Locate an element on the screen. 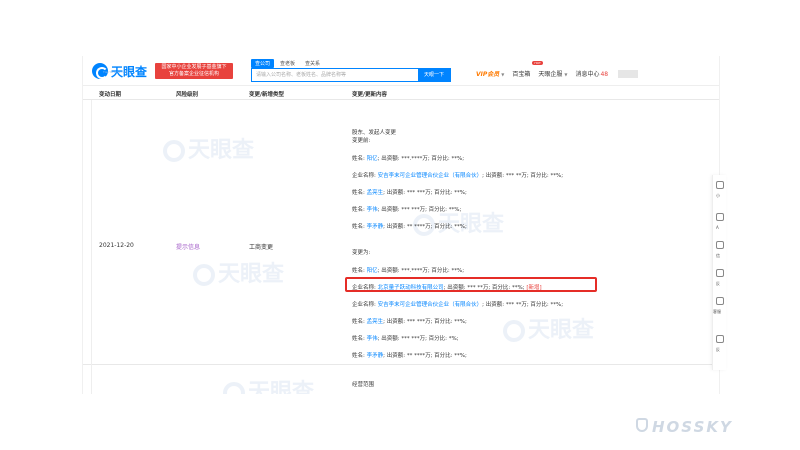 The height and width of the screenshot is (450, 800). side-label: A is located at coordinates (717, 227).